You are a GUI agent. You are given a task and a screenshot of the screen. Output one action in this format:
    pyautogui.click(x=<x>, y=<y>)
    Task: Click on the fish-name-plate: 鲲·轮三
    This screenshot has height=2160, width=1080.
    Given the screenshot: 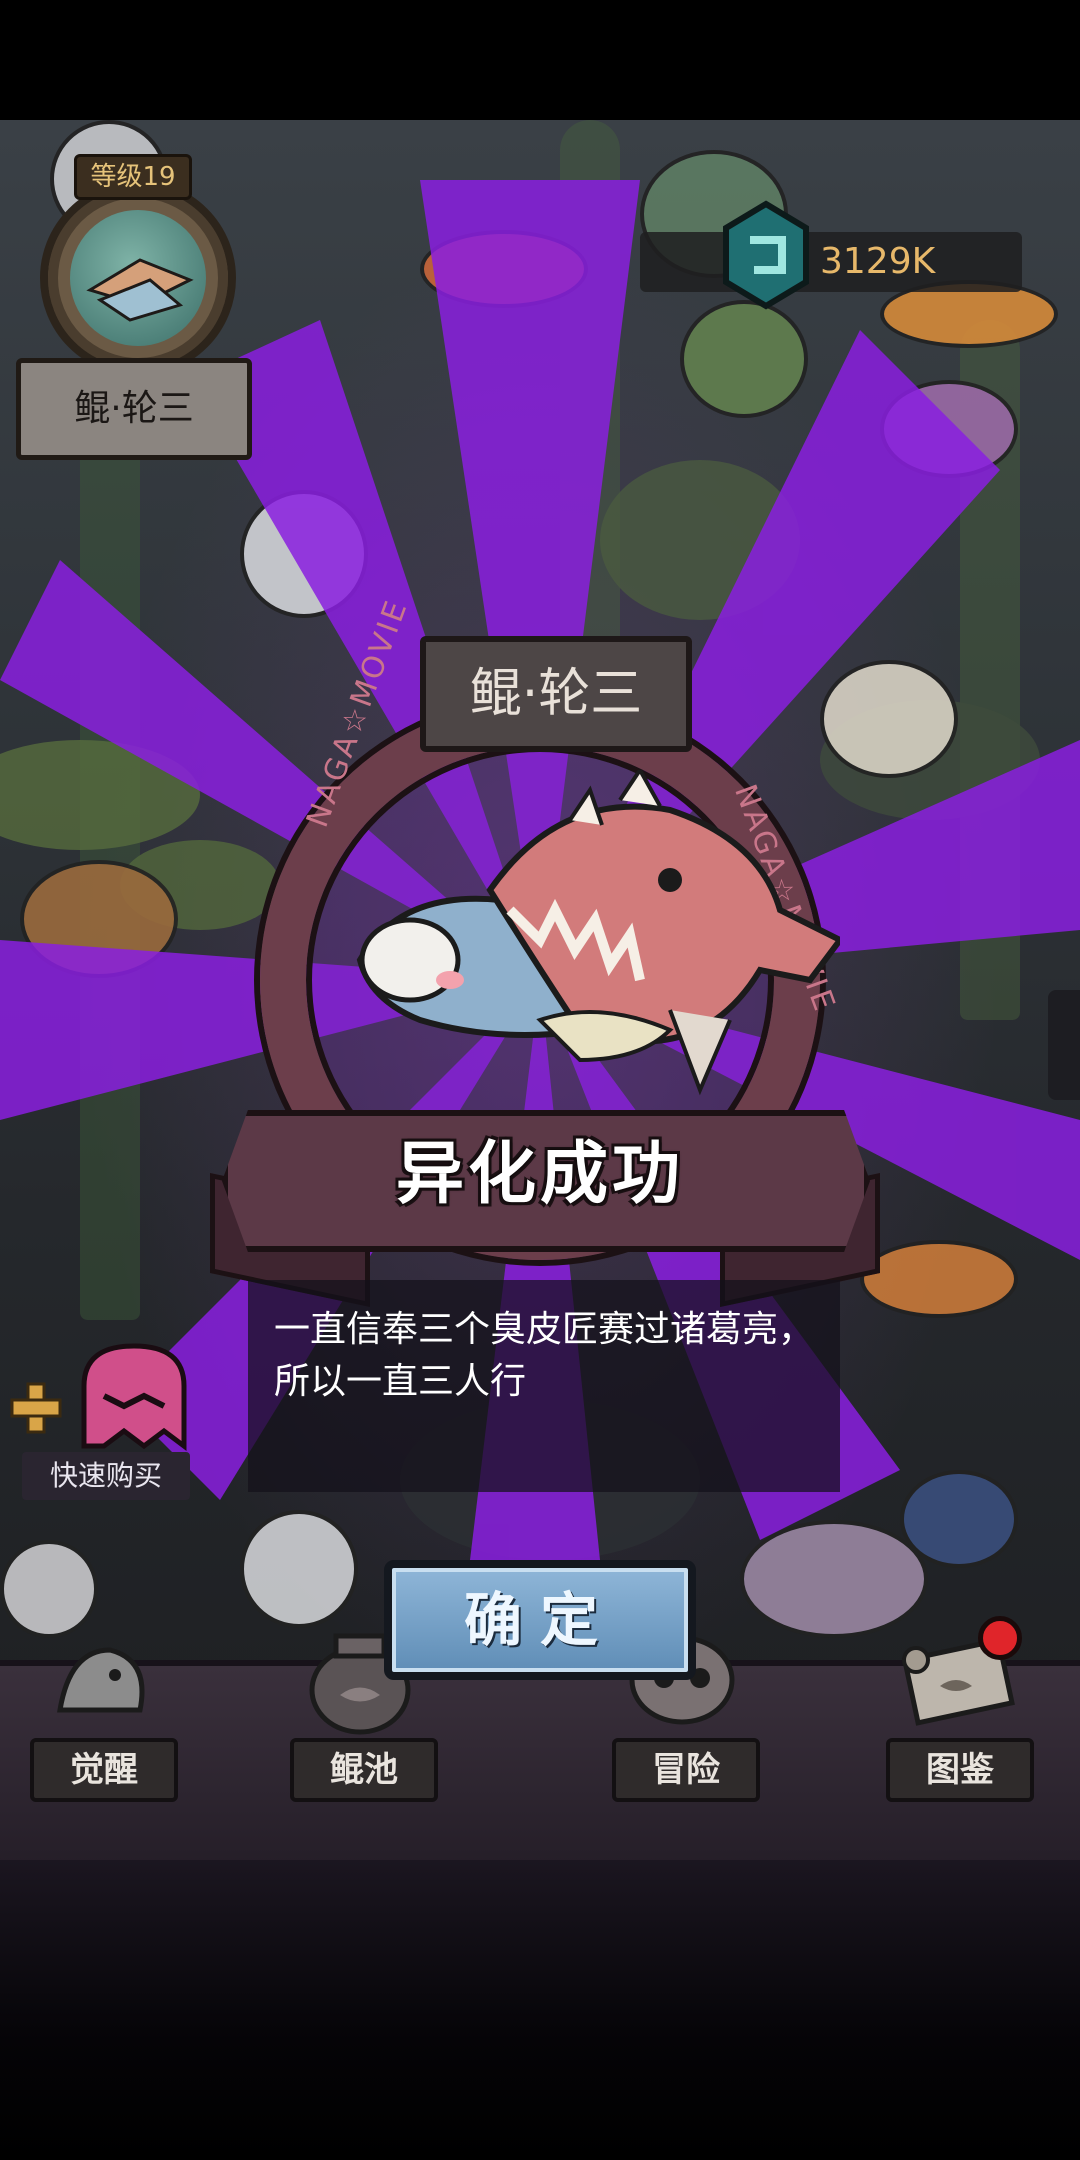 What is the action you would take?
    pyautogui.click(x=556, y=694)
    